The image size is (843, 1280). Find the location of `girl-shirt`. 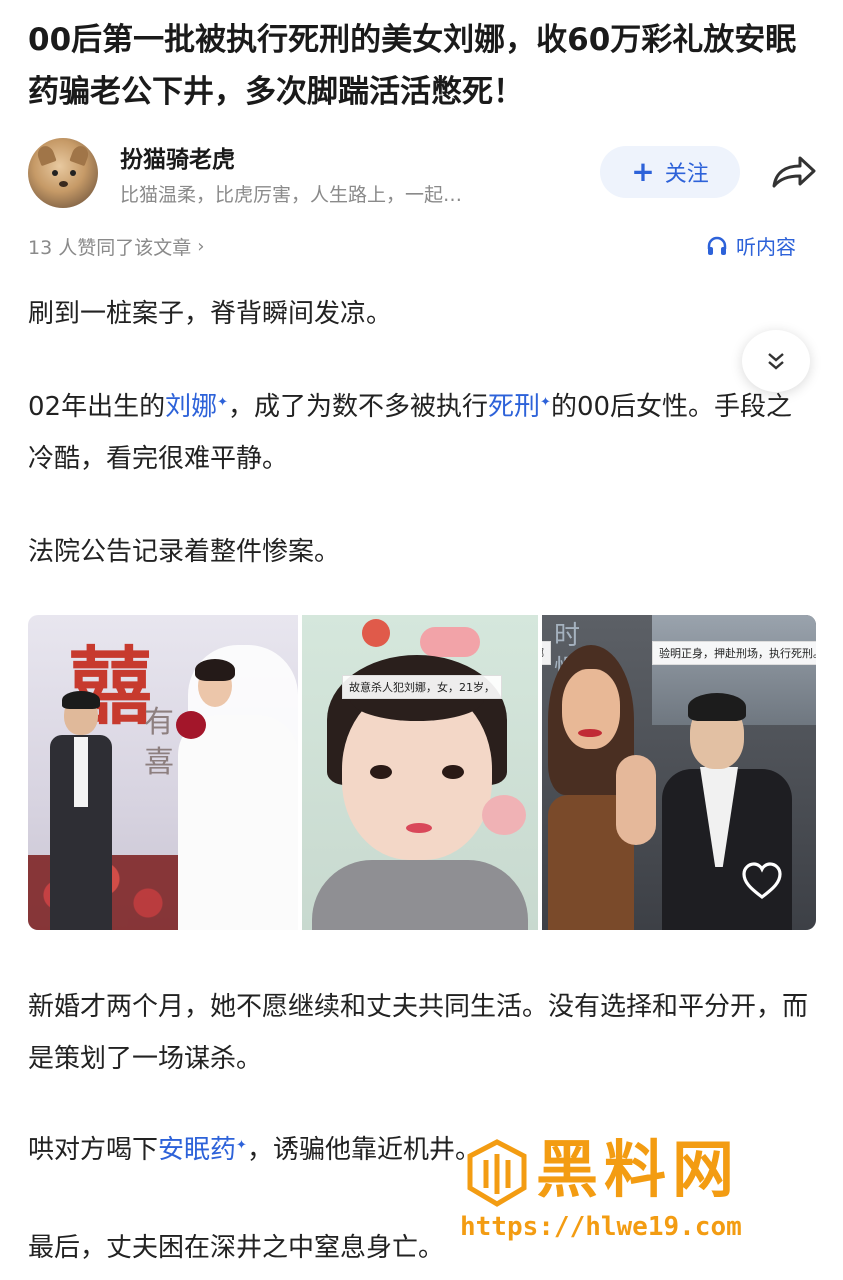

girl-shirt is located at coordinates (420, 895).